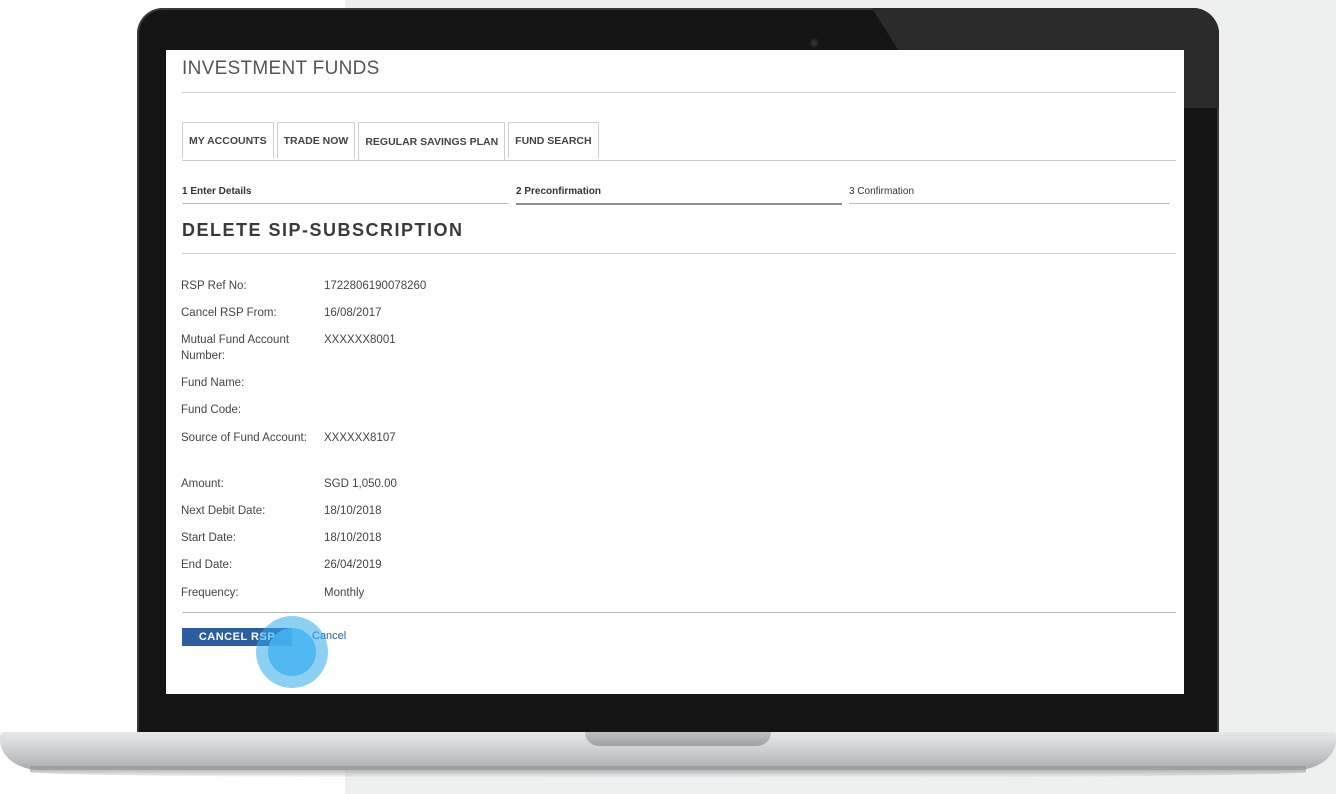 The height and width of the screenshot is (794, 1336). I want to click on detail-value: 1722806190078260, so click(375, 286).